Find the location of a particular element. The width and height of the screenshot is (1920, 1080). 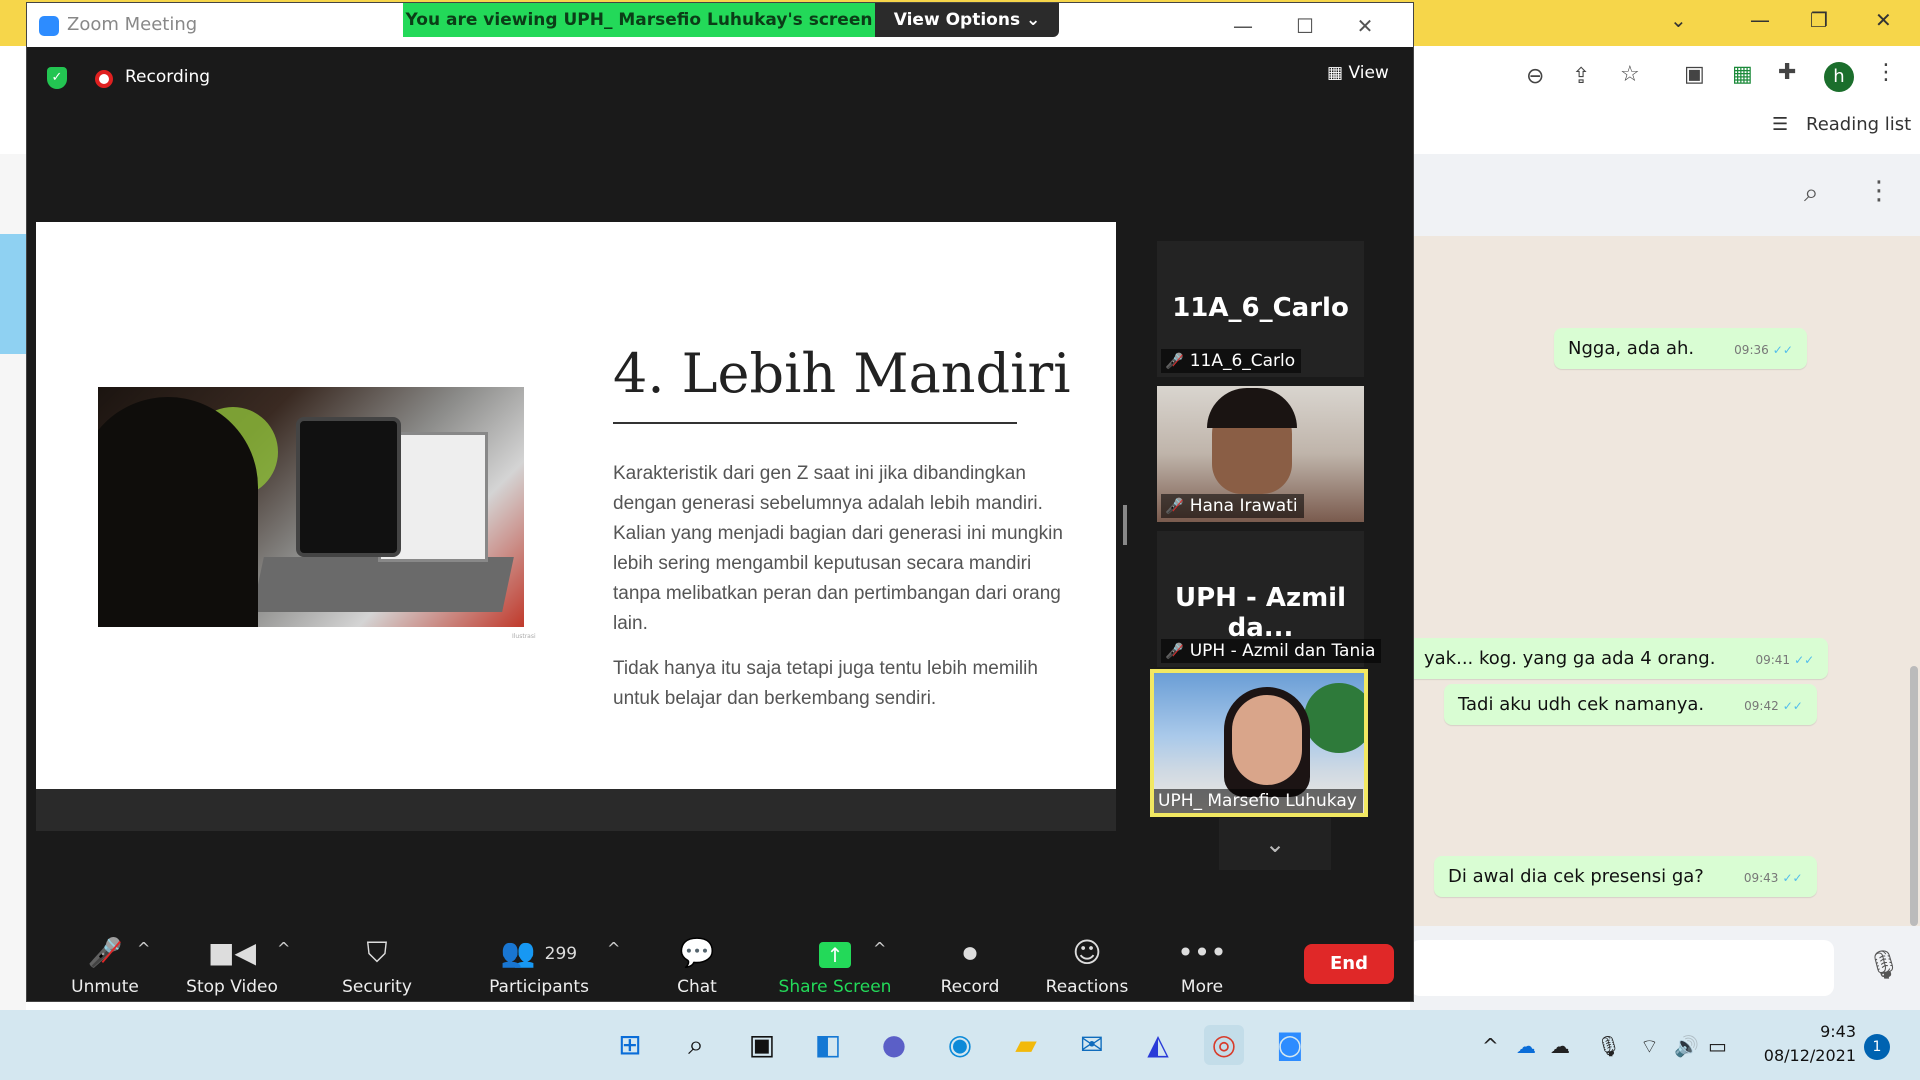

participants-button: 👥 299 Participants is located at coordinates (539, 965).